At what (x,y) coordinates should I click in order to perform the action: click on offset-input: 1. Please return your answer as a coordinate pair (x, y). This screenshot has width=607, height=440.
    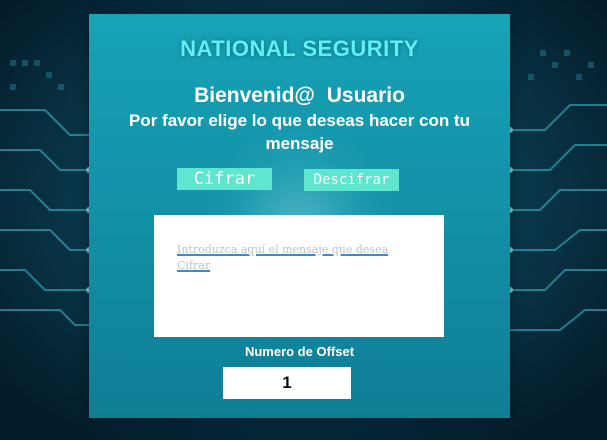
    Looking at the image, I should click on (287, 383).